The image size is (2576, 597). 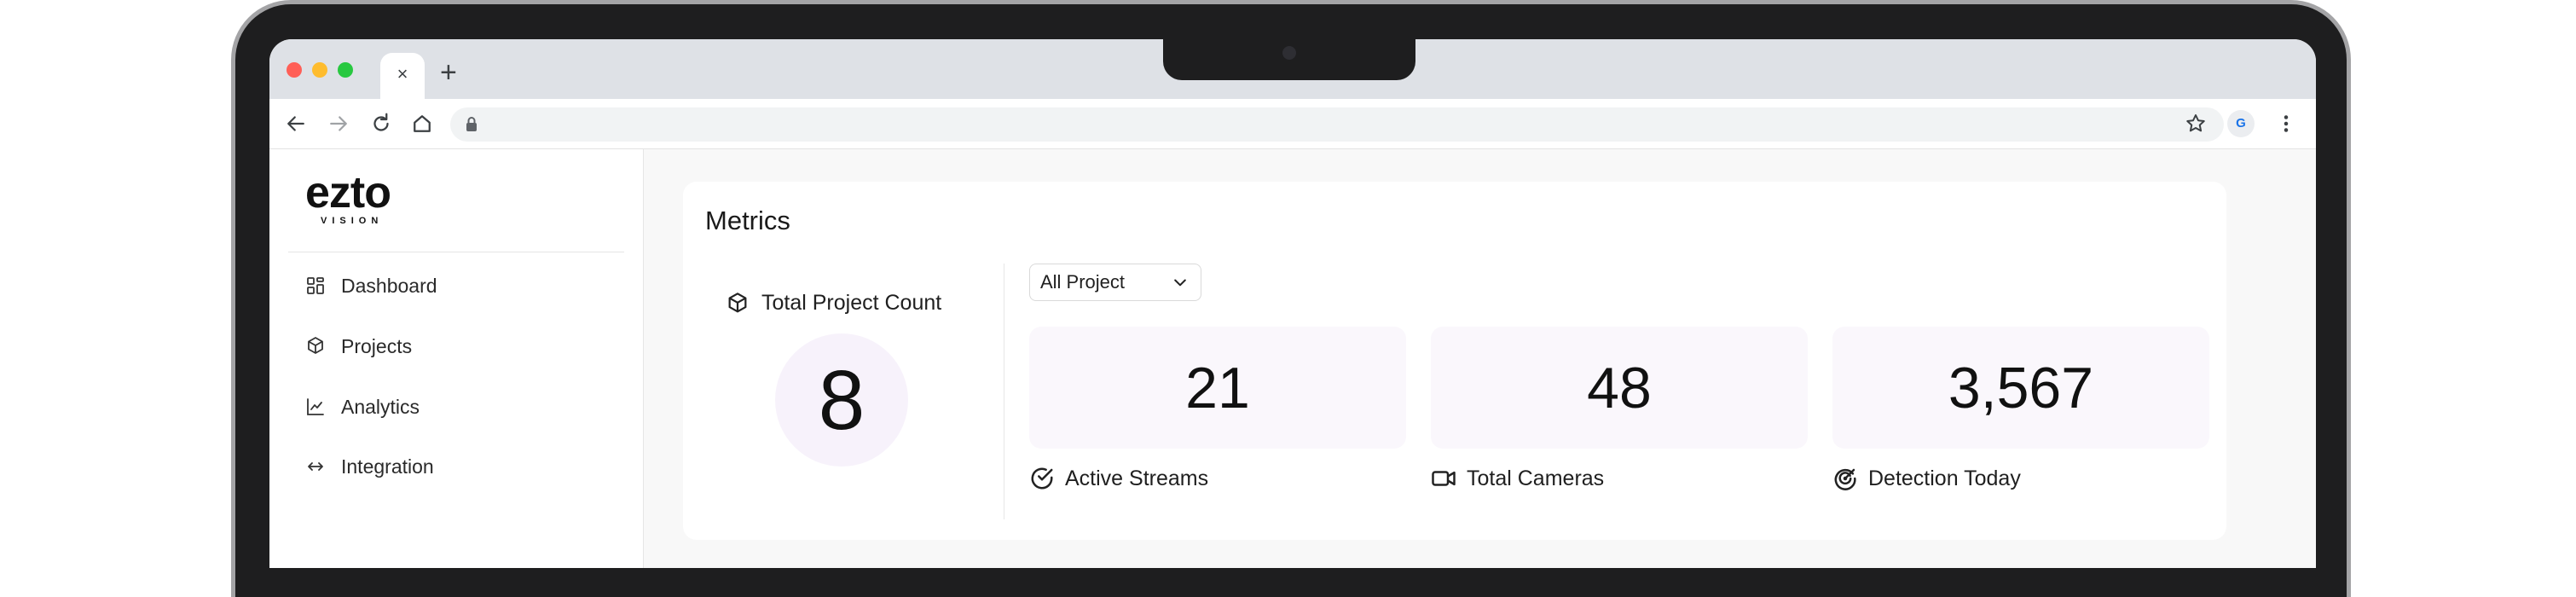 I want to click on total-cameras-label: Total Cameras, so click(x=1518, y=478).